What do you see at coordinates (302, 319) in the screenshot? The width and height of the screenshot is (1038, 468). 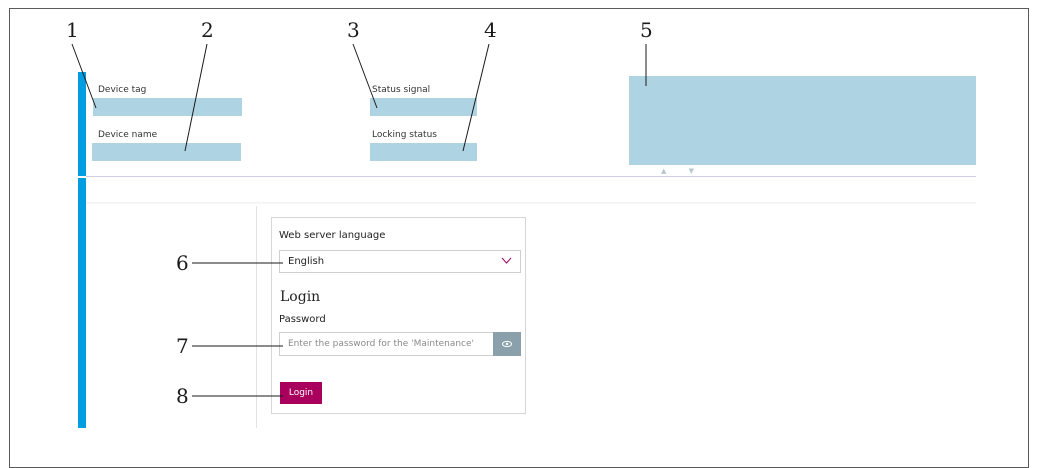 I see `password-label: Password` at bounding box center [302, 319].